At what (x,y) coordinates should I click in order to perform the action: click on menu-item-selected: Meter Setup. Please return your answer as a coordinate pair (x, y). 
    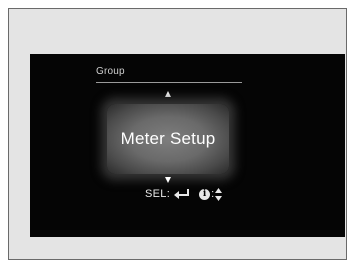
    Looking at the image, I should click on (168, 139).